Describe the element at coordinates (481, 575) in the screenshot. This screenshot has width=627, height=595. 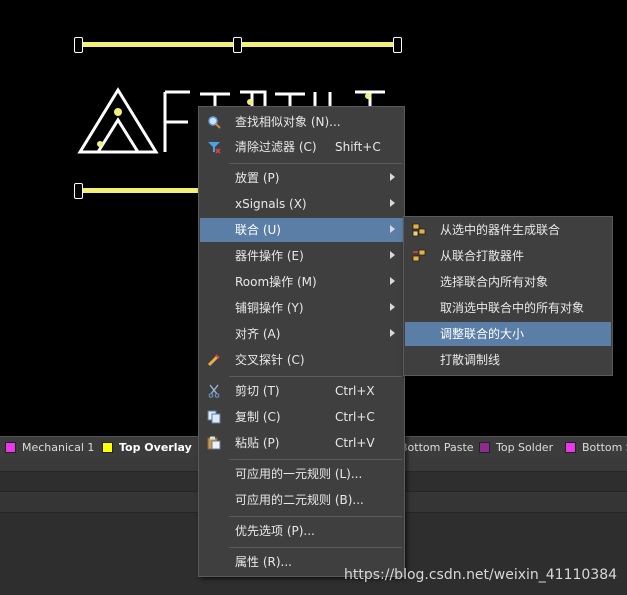
I see `watermark-text: https://blog.csdn.net/weixin_41110384` at that location.